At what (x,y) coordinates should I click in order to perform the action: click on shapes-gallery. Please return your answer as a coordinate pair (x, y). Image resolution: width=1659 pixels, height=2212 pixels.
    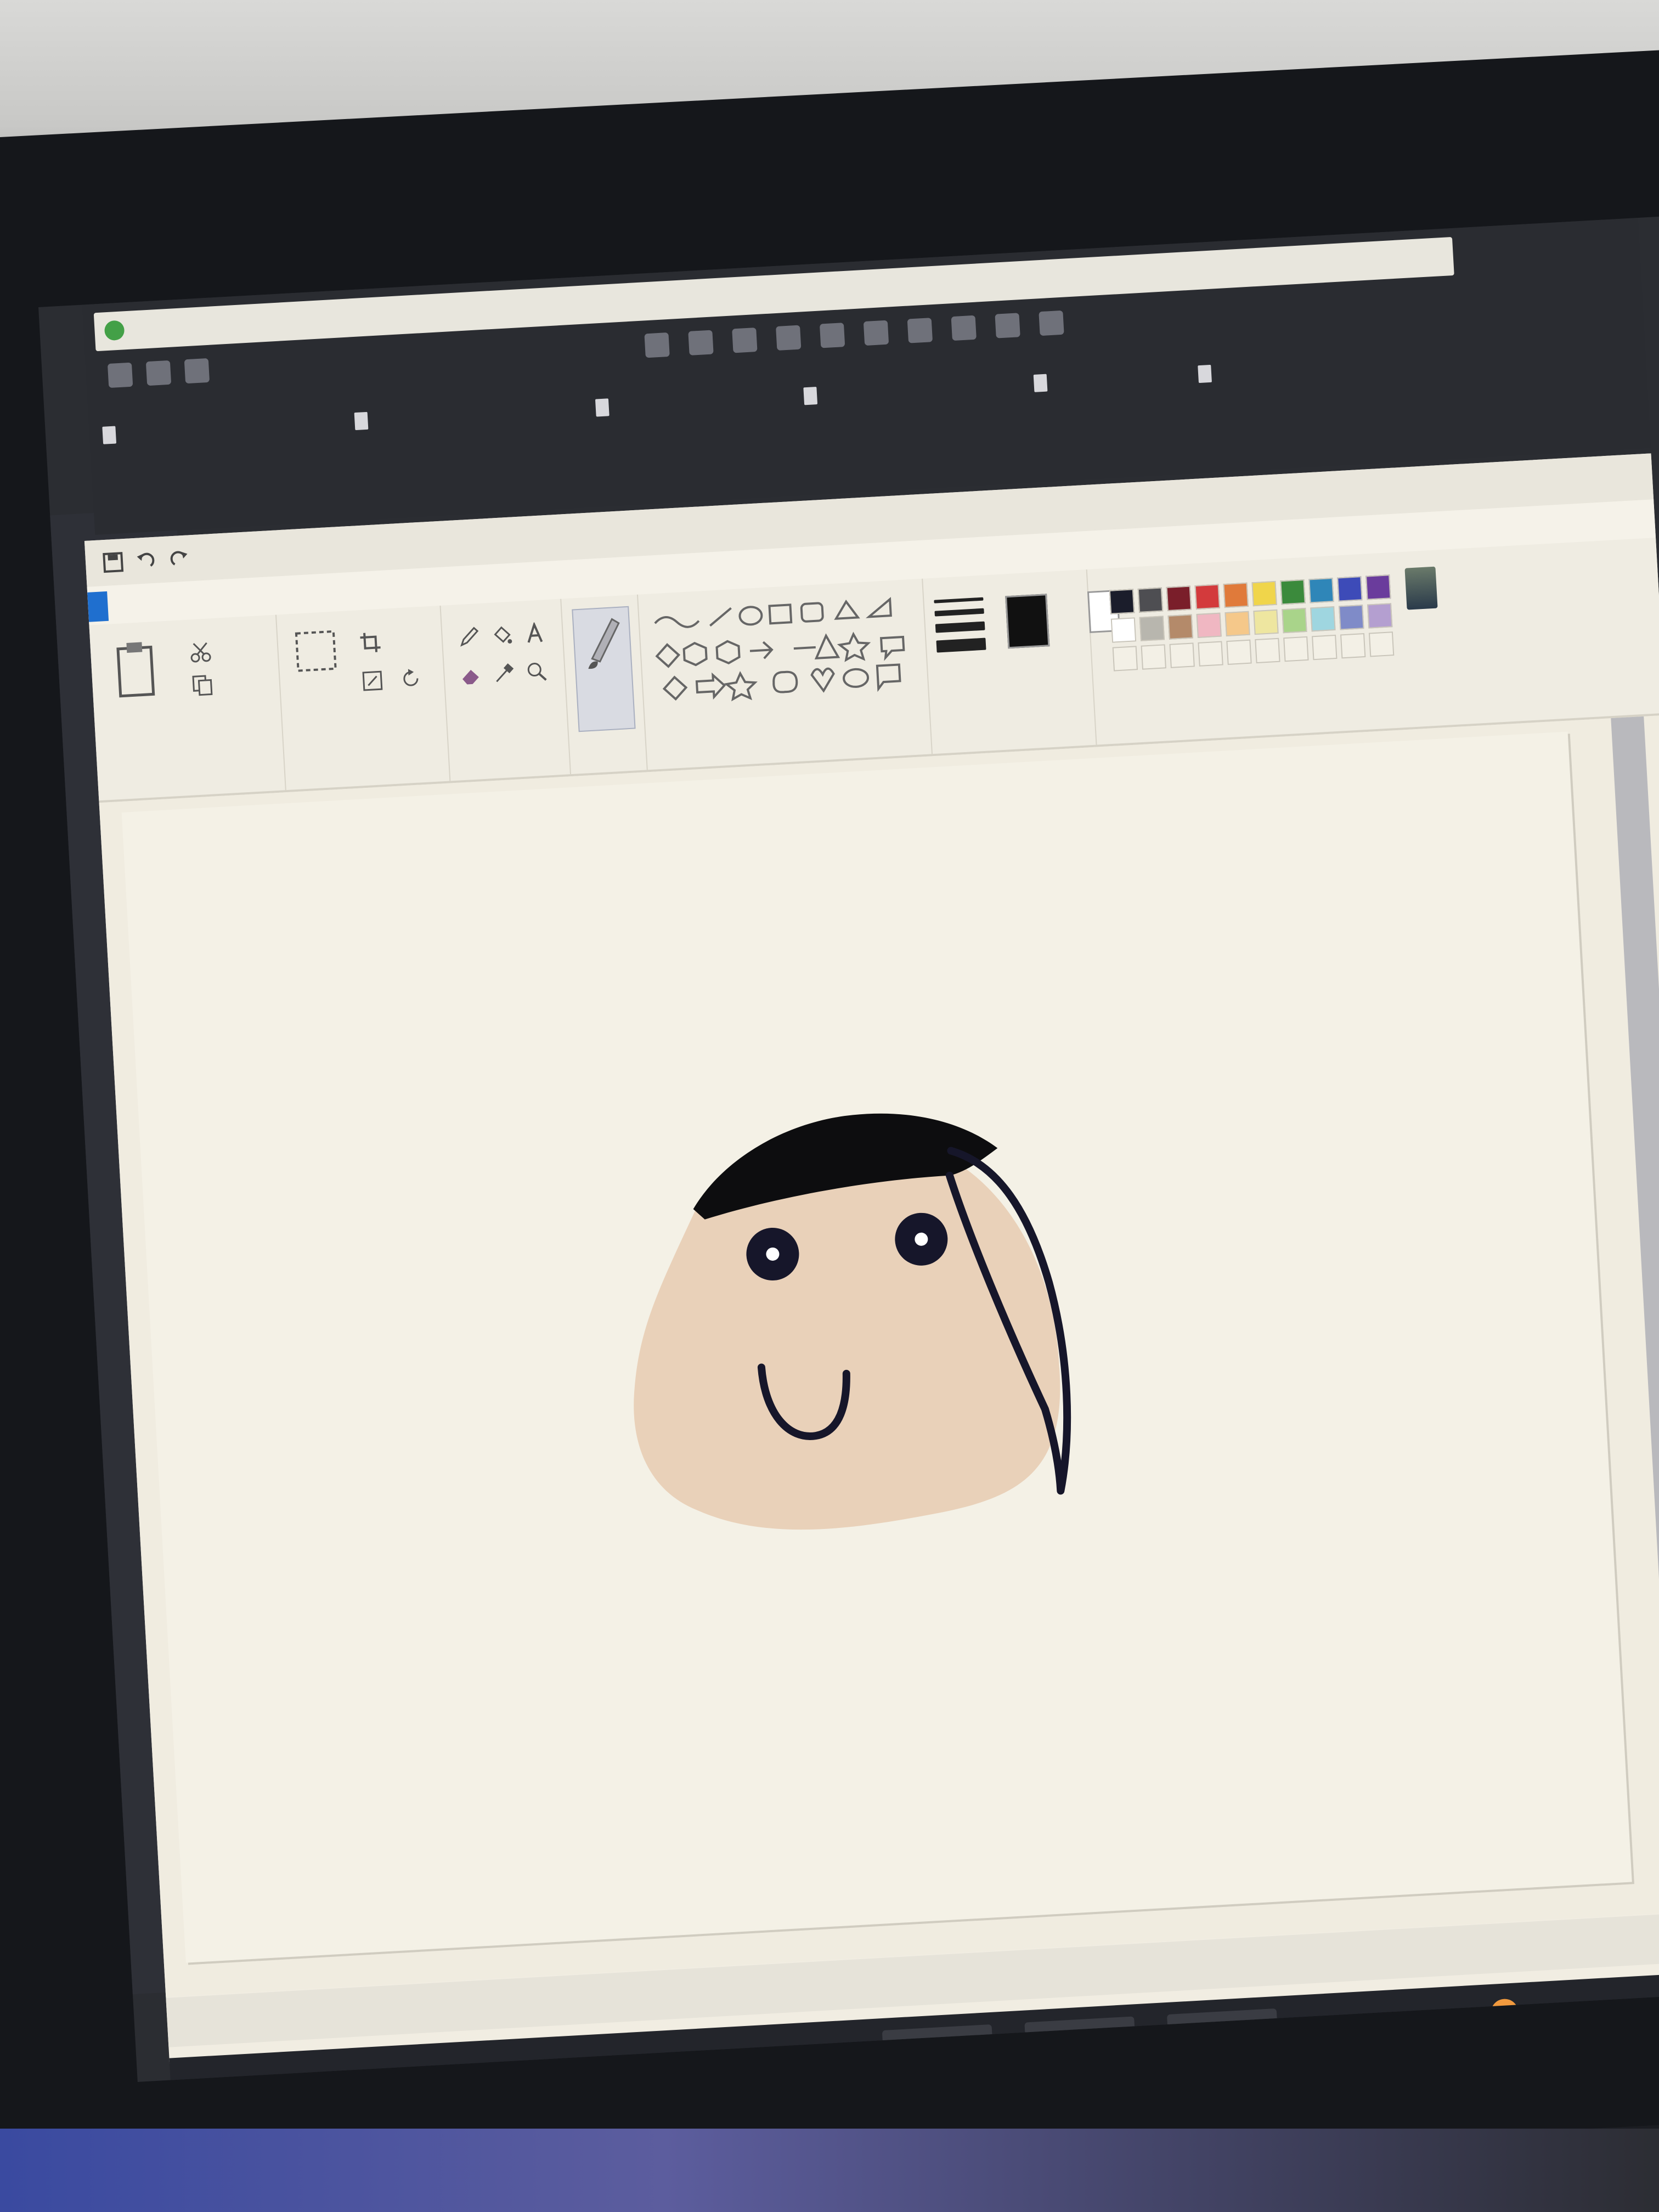
    Looking at the image, I should click on (780, 655).